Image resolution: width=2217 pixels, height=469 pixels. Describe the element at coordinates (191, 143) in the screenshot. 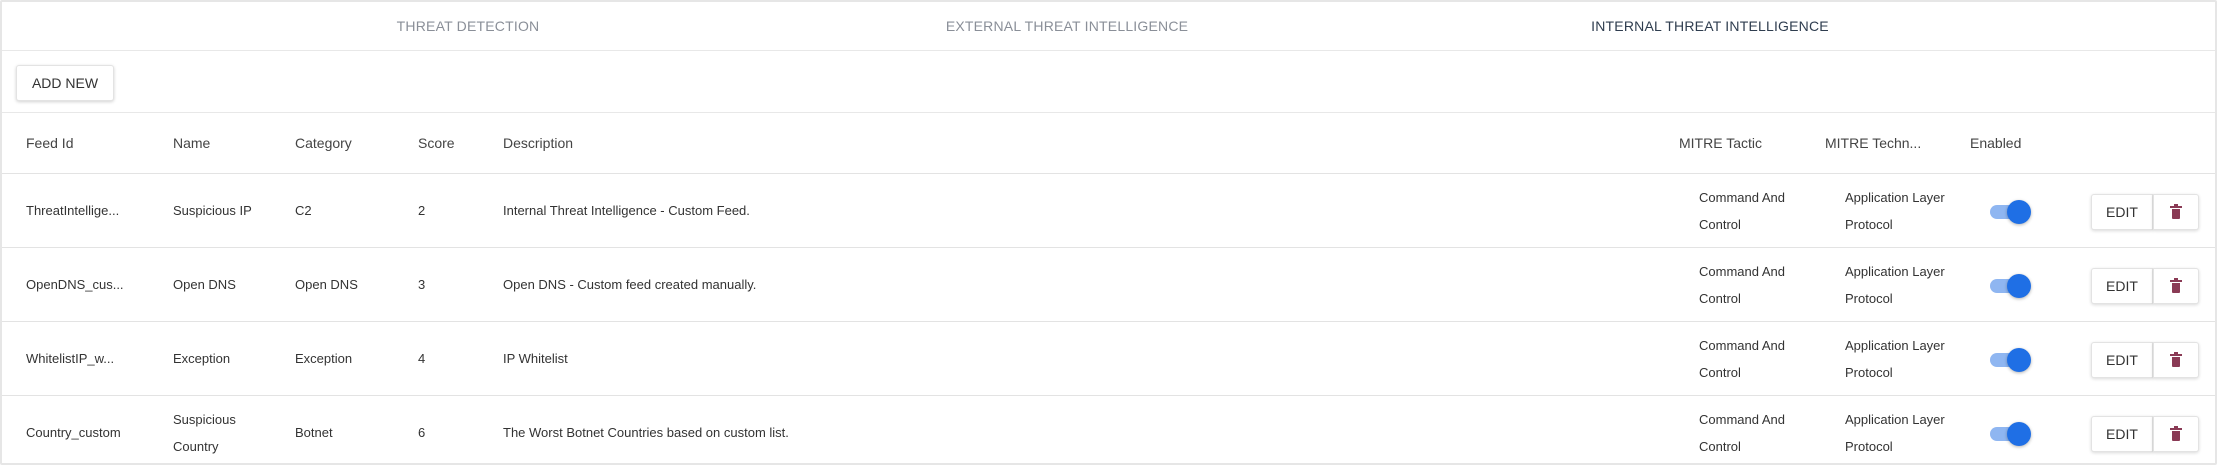

I see `header-name: Name` at that location.